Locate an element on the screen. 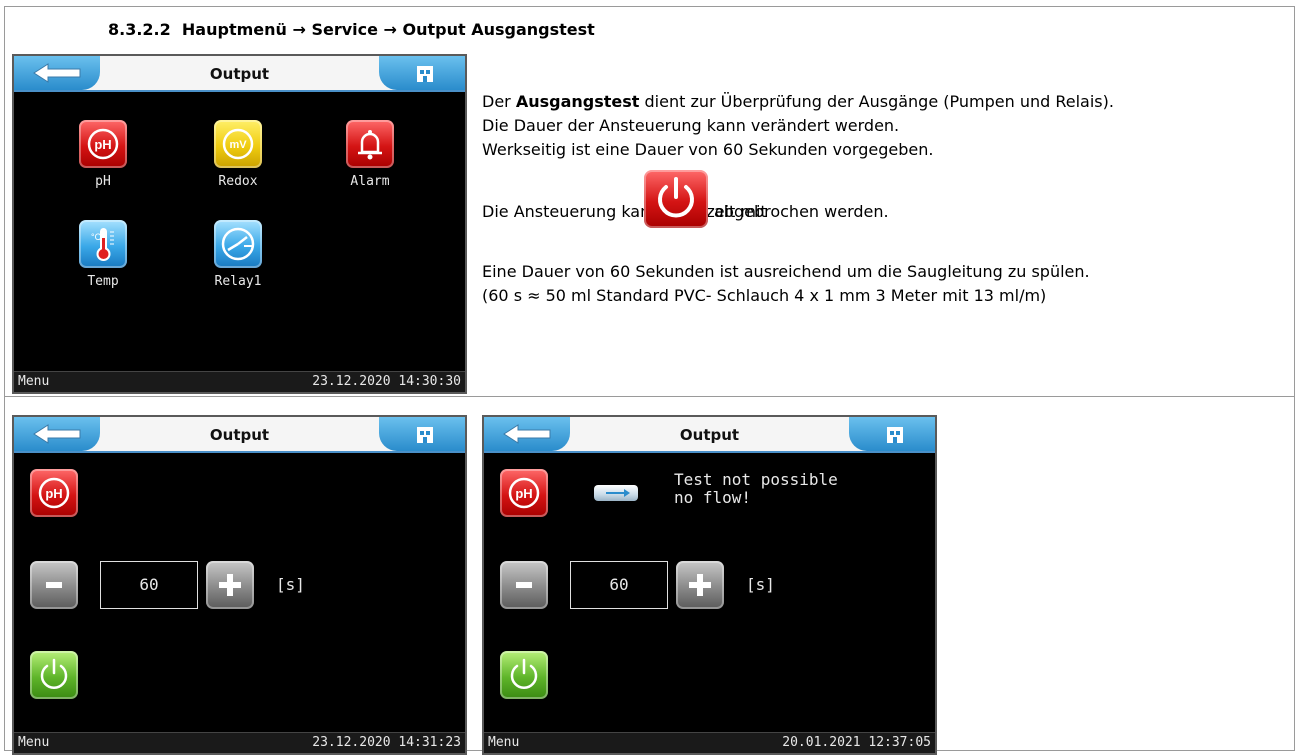 The image size is (1300, 755). svg-text: °C is located at coordinates (96, 237).